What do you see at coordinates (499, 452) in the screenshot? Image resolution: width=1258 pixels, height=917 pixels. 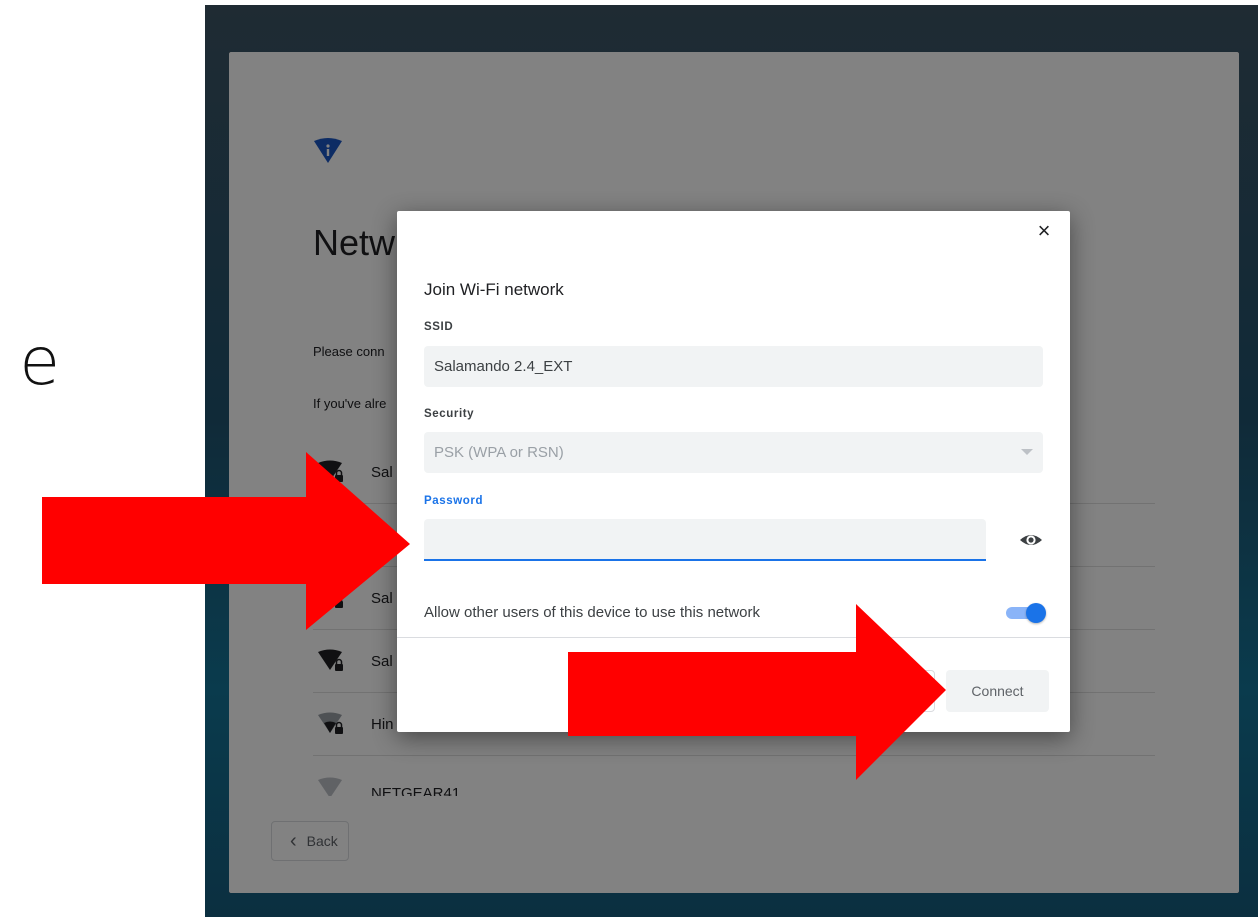 I see `security-value: PSK (WPA or RSN)` at bounding box center [499, 452].